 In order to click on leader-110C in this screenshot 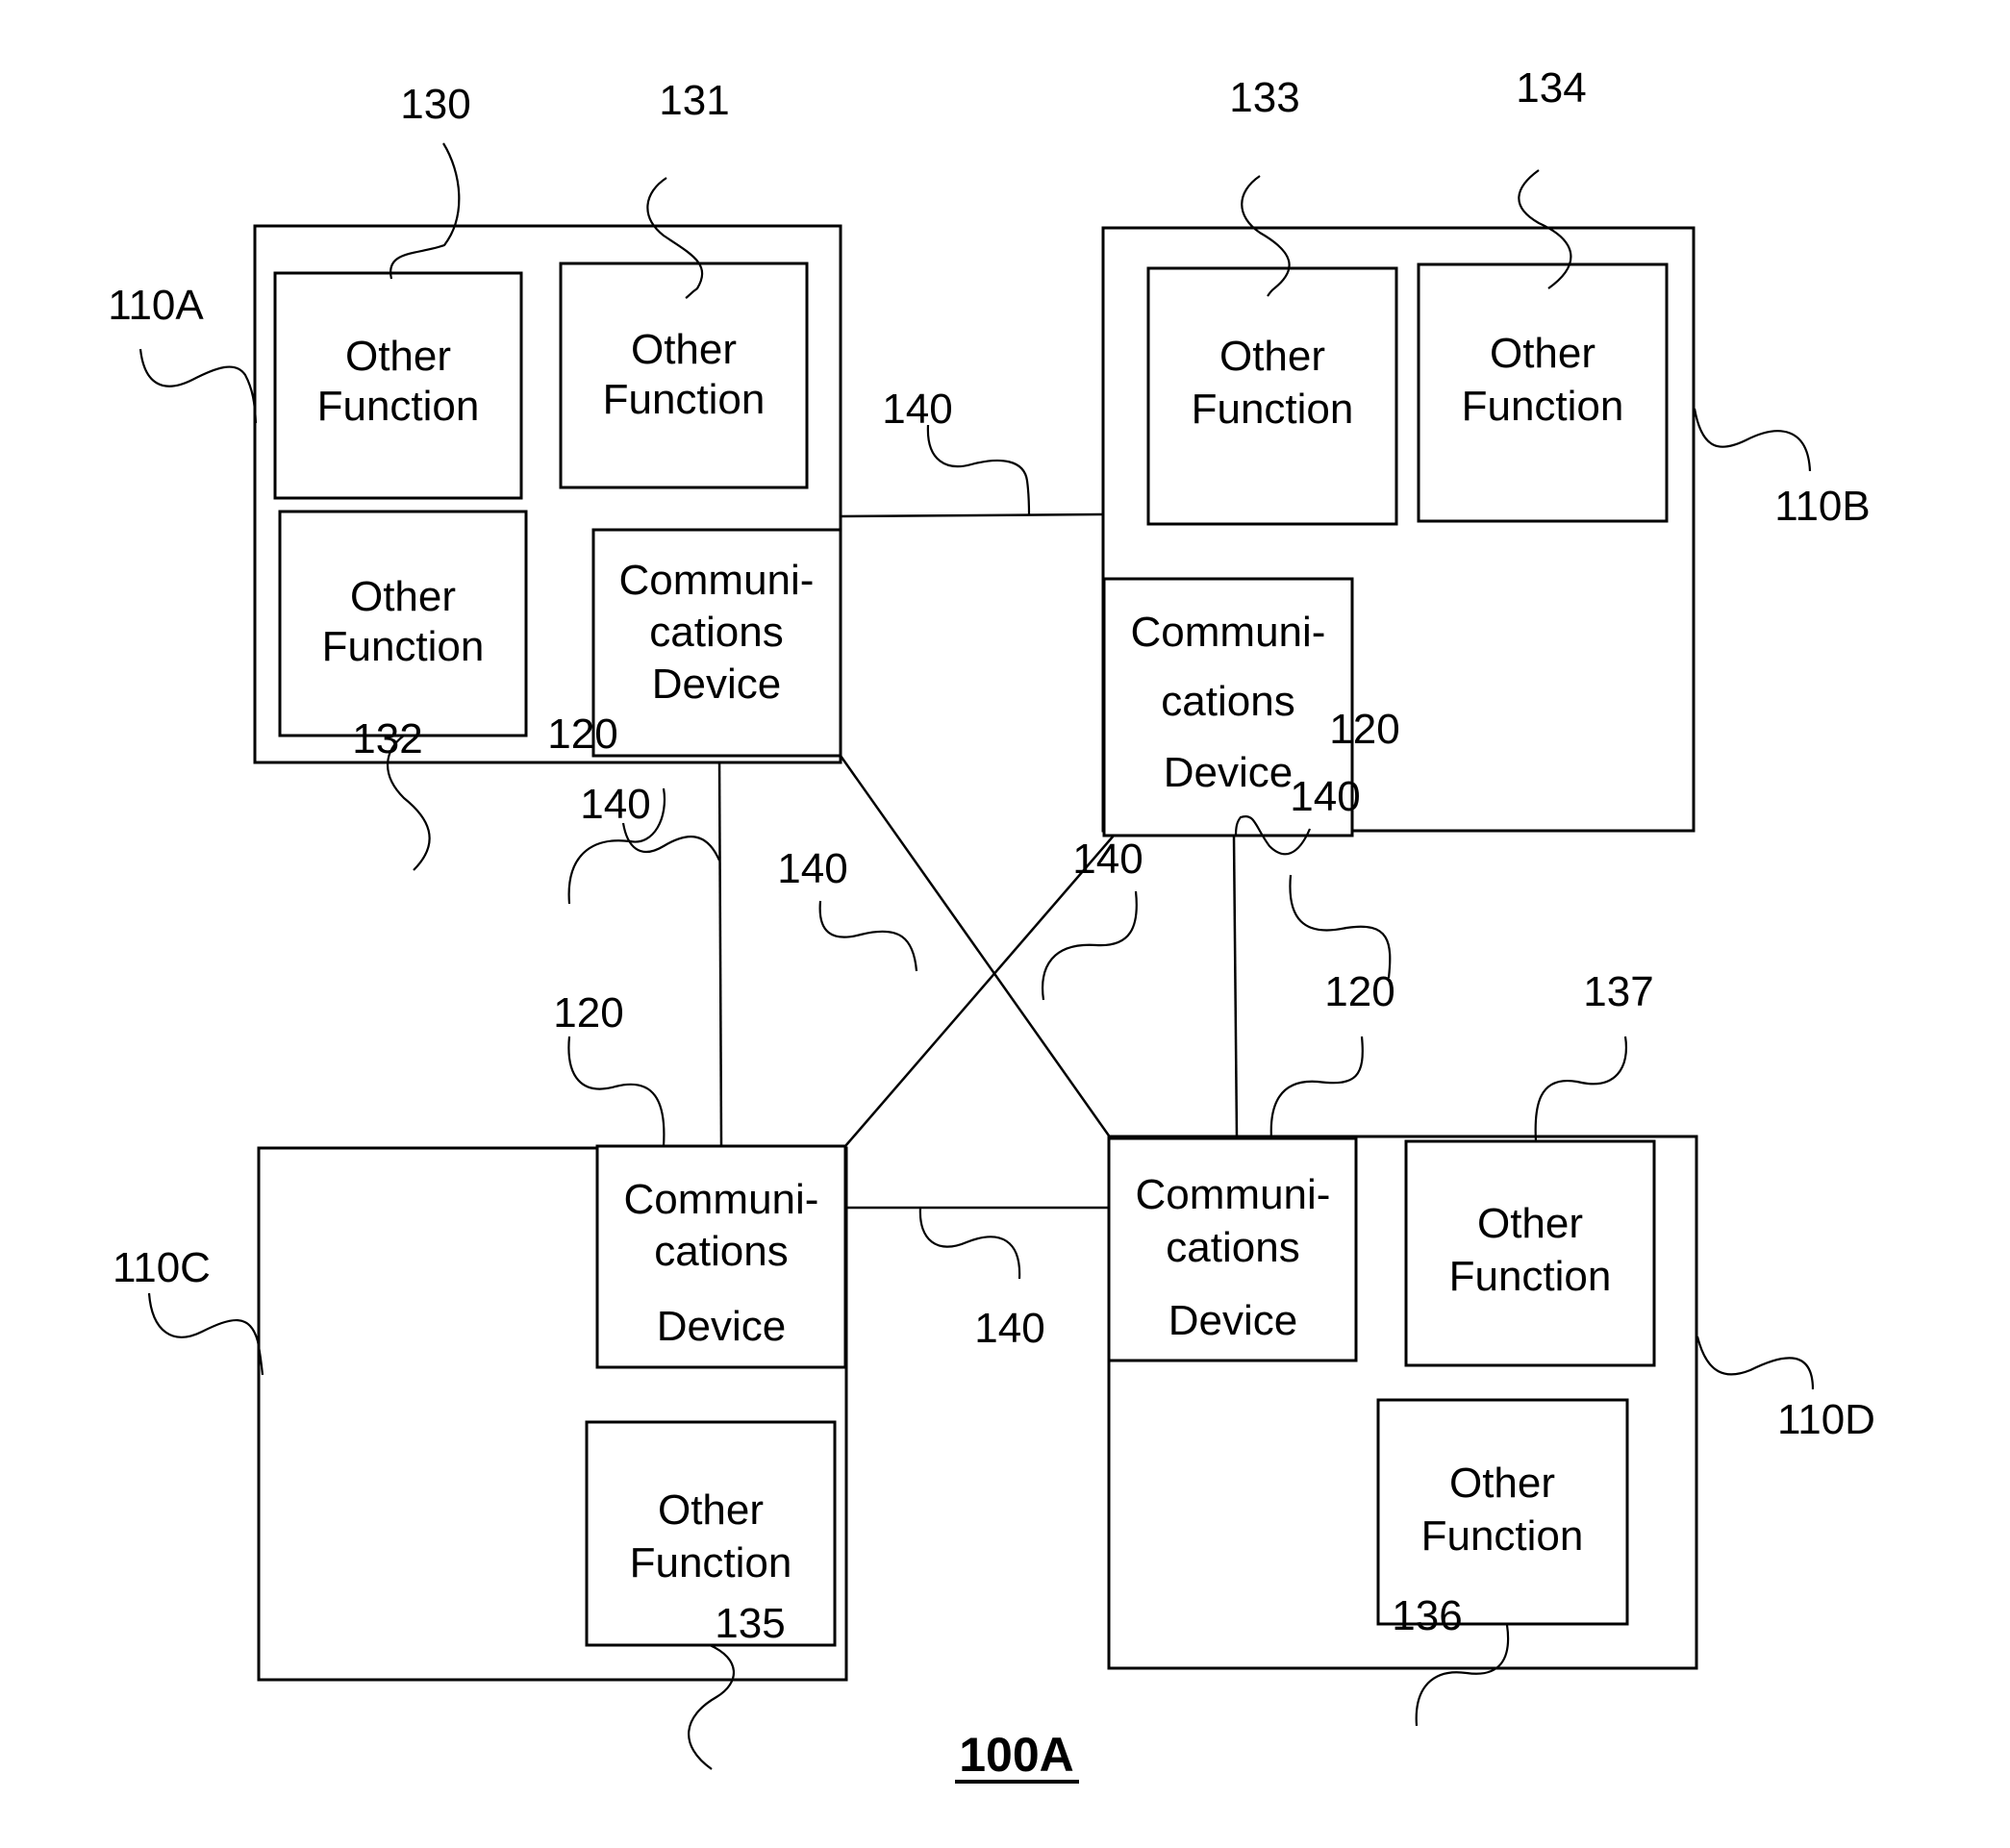, I will do `click(206, 1334)`.